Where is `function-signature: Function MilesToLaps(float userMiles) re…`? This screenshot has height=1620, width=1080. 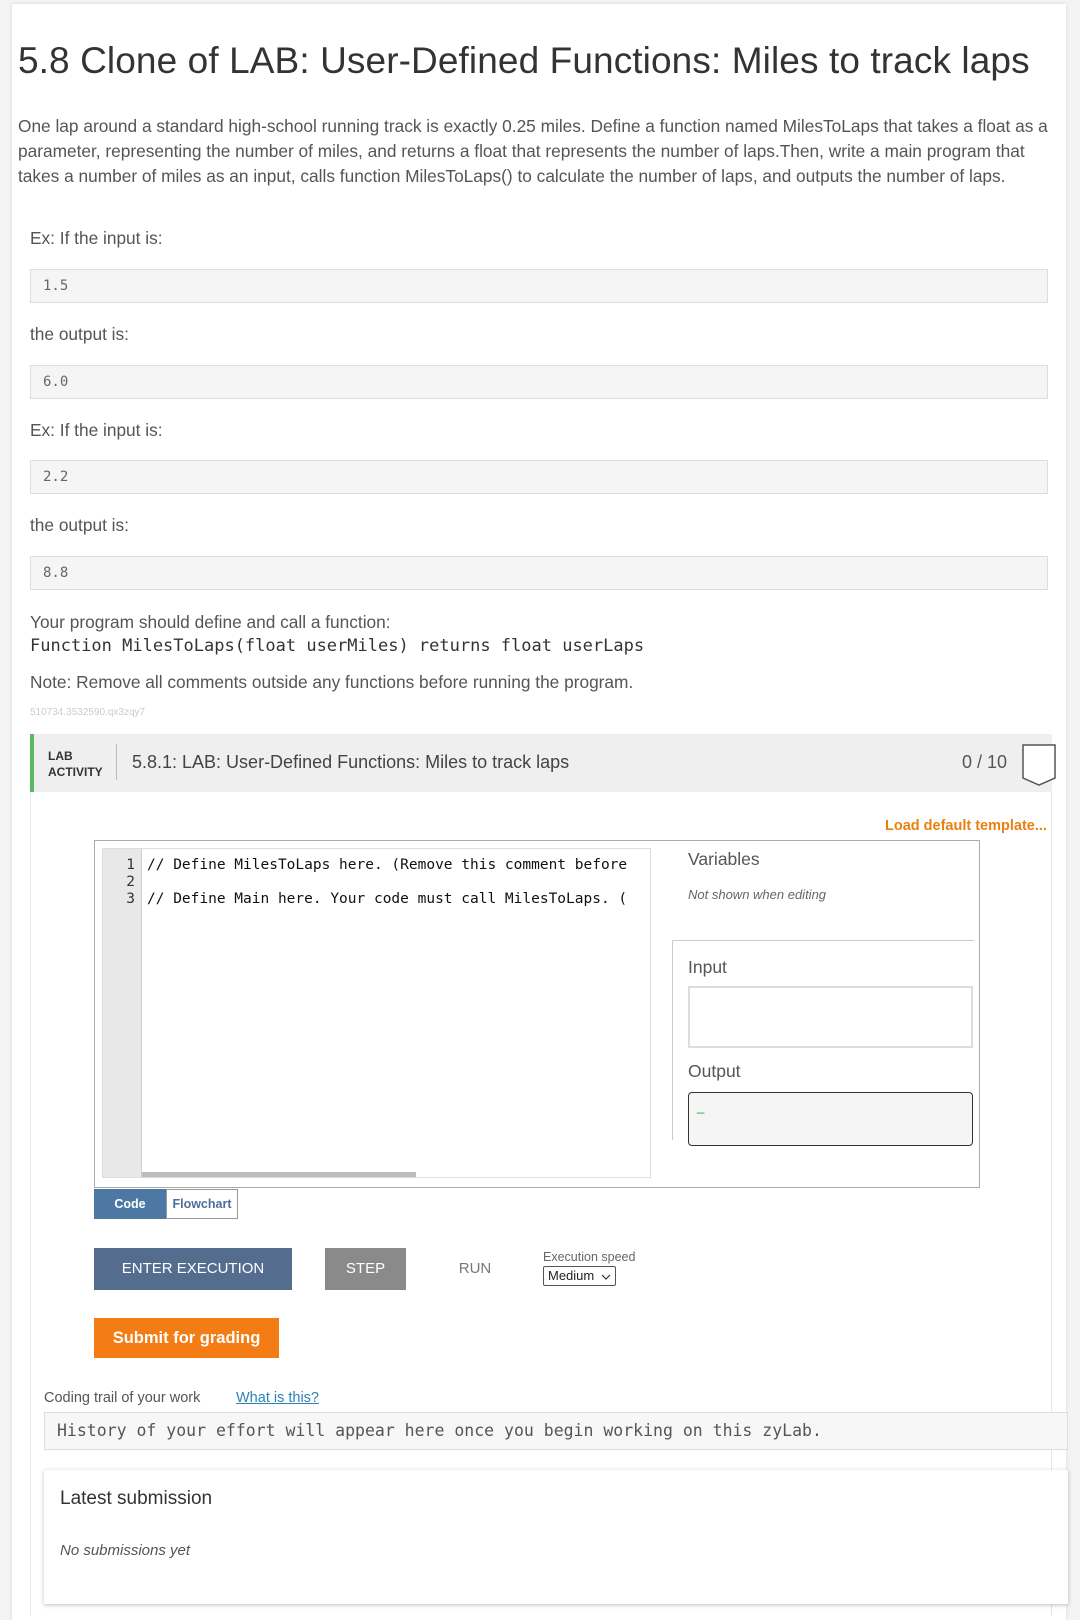
function-signature: Function MilesToLaps(float userMiles) re… is located at coordinates (337, 646).